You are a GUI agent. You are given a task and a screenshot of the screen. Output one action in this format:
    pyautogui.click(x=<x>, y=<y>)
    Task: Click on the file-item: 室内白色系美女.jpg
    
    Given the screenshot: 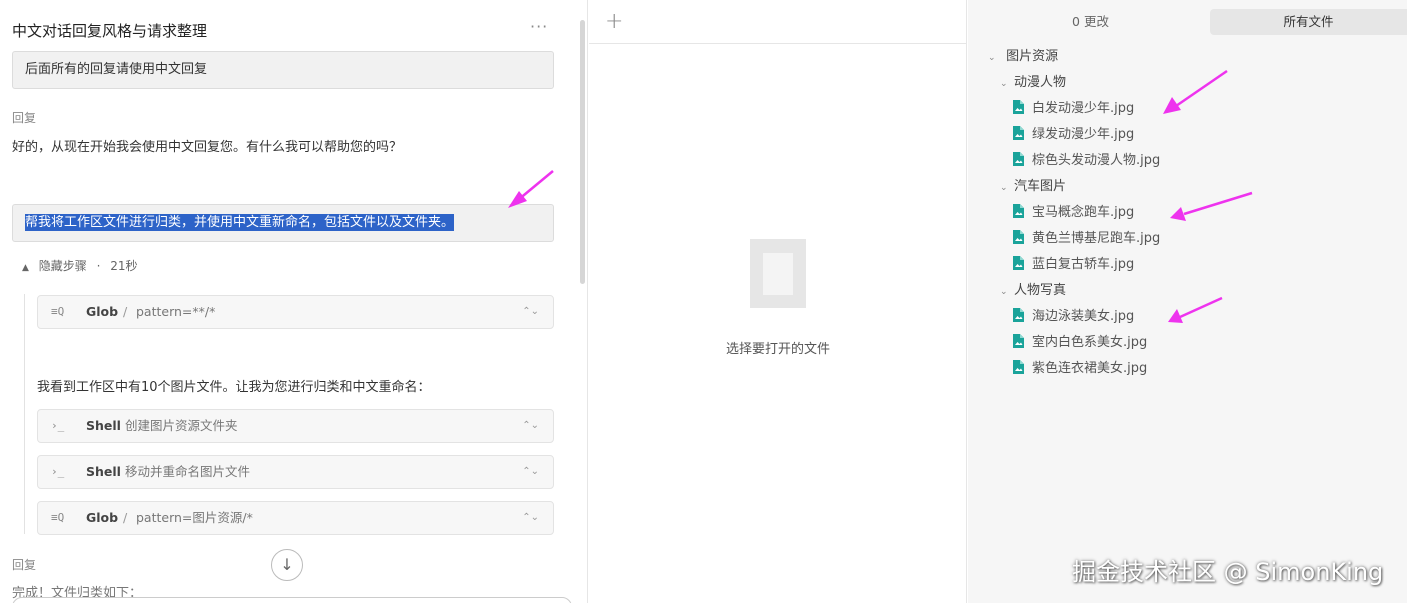 What is the action you would take?
    pyautogui.click(x=1079, y=343)
    